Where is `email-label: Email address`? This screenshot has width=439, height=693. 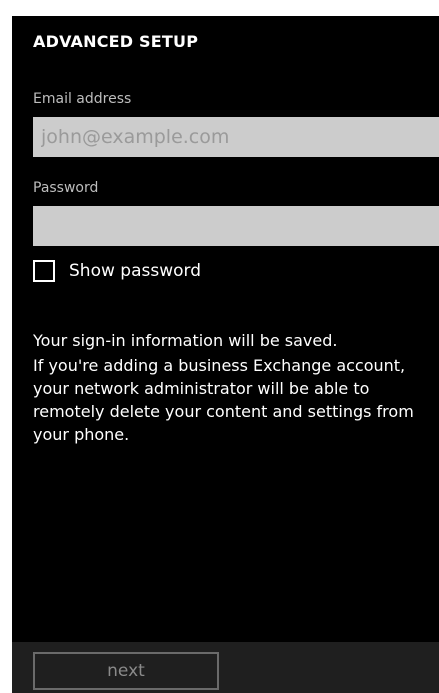
email-label: Email address is located at coordinates (82, 99).